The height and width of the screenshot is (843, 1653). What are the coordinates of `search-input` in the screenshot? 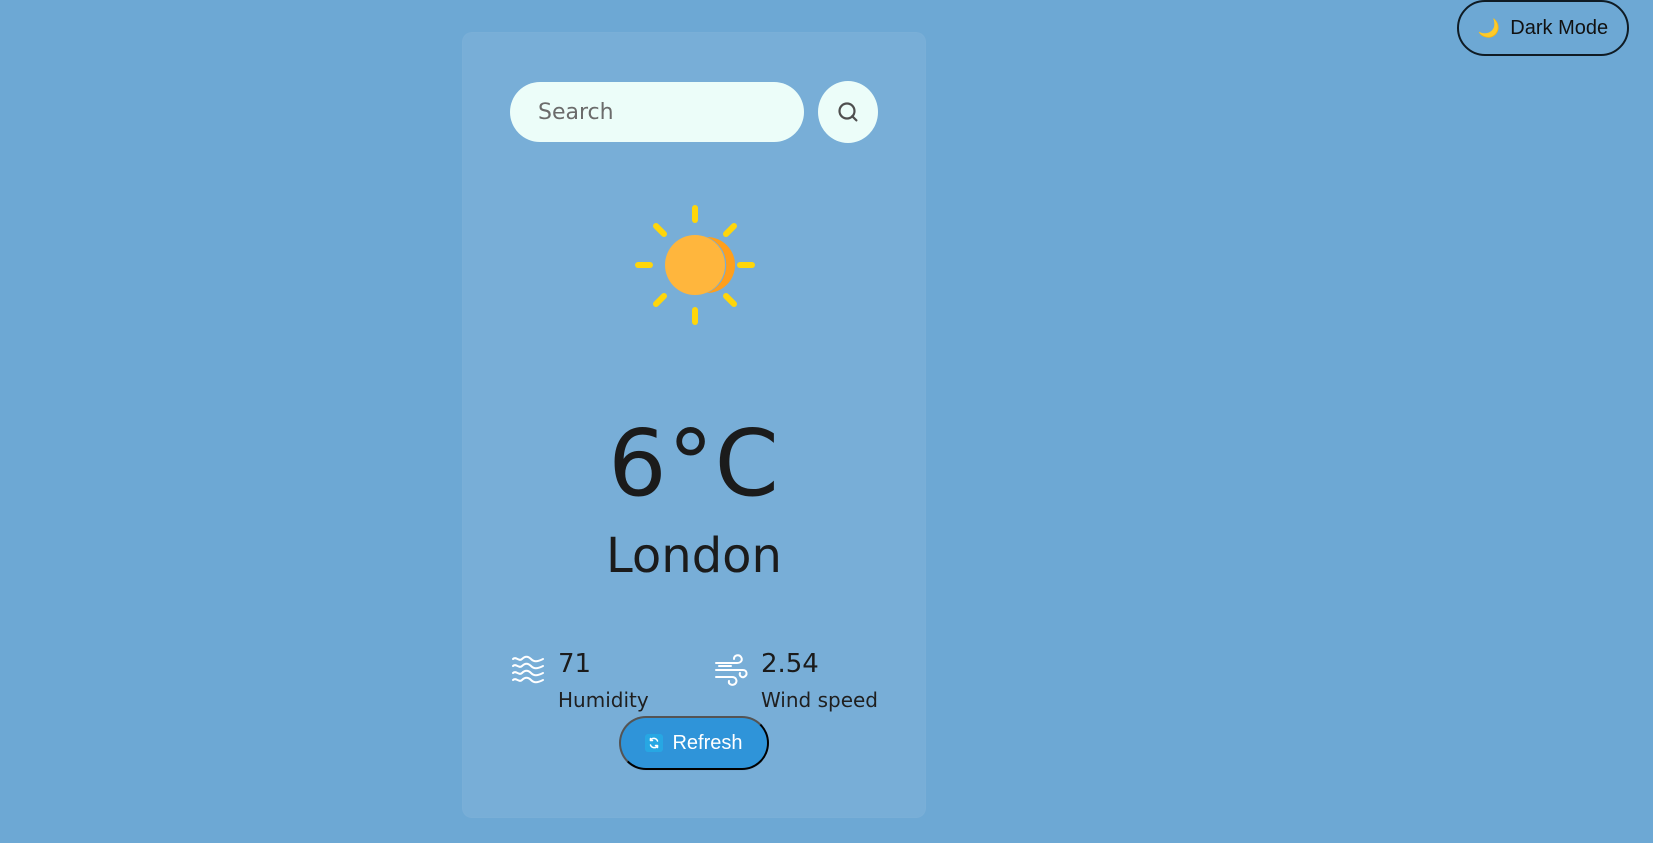 It's located at (657, 112).